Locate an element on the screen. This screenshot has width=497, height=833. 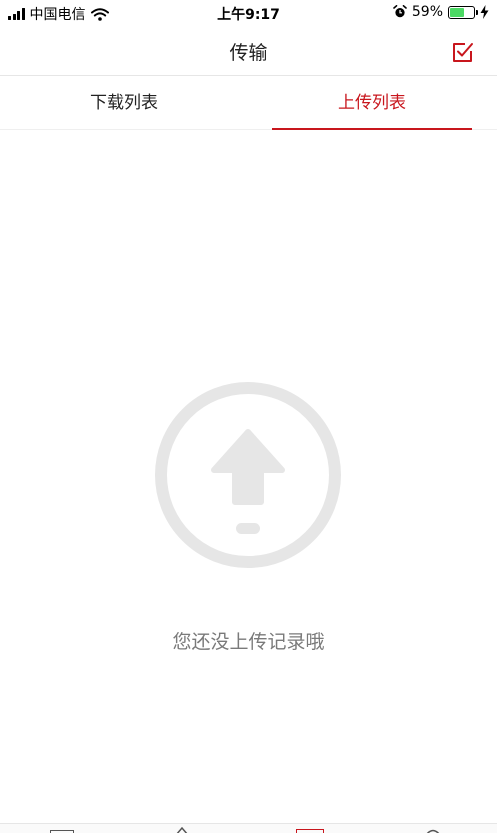
upload-circle-icon is located at coordinates (248, 475).